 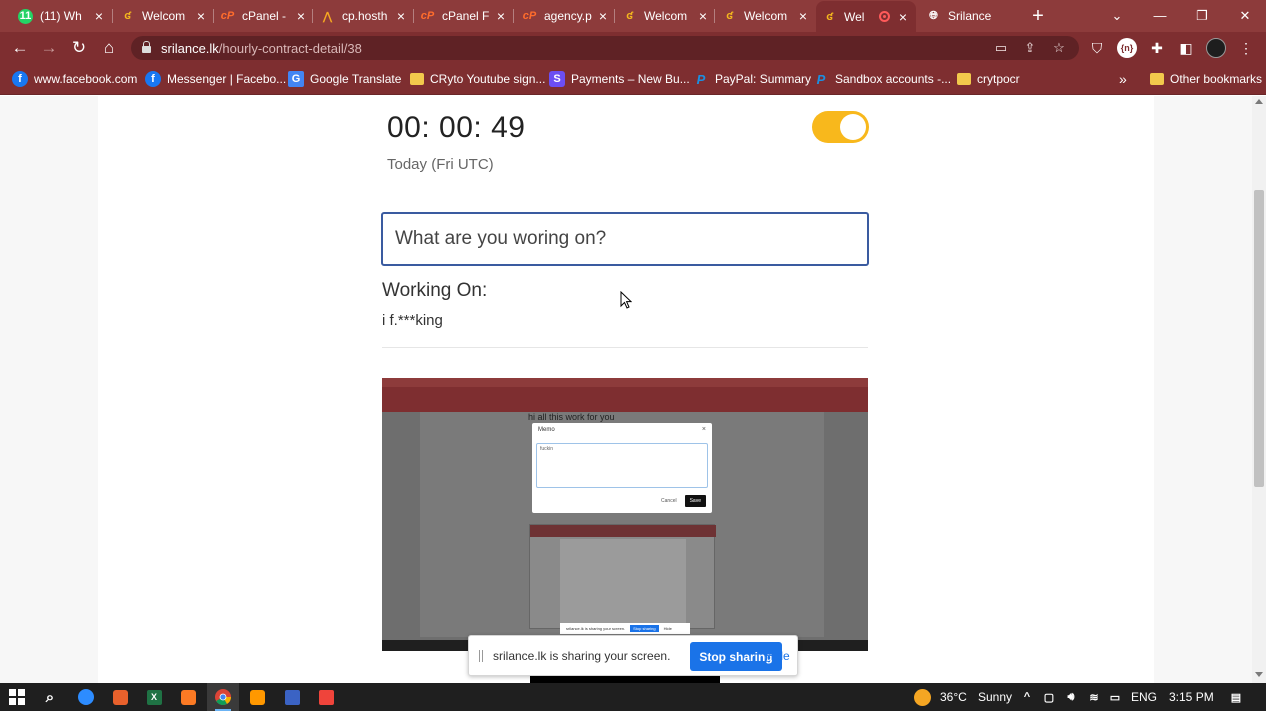 I want to click on battery-icon: ▭, so click(x=1115, y=697).